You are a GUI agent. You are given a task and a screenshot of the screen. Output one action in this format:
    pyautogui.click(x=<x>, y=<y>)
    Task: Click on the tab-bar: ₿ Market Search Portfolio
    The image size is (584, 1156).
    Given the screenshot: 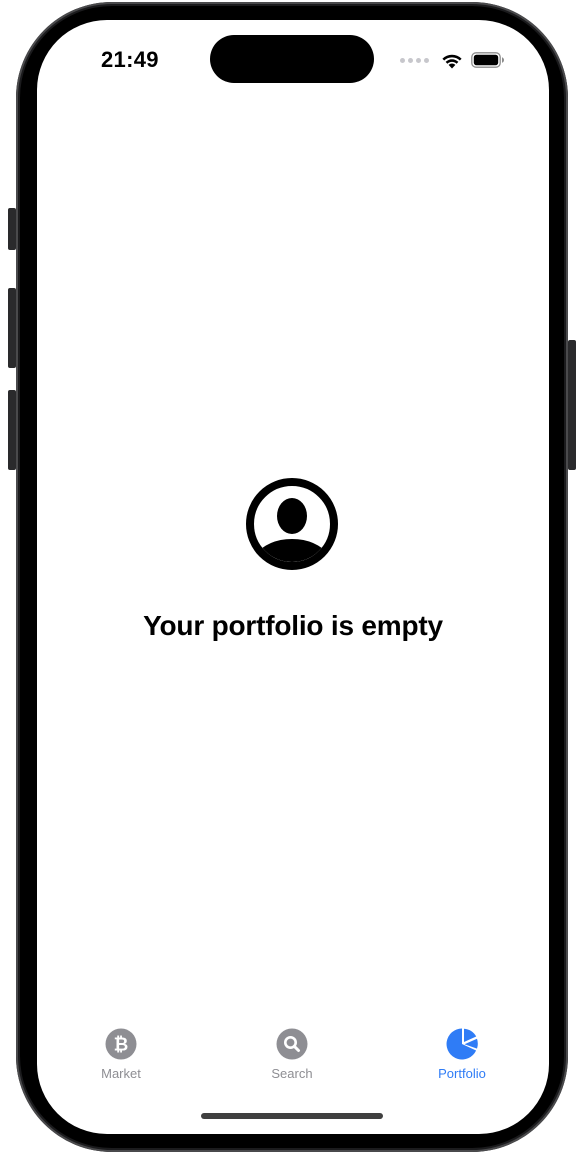 What is the action you would take?
    pyautogui.click(x=293, y=1063)
    